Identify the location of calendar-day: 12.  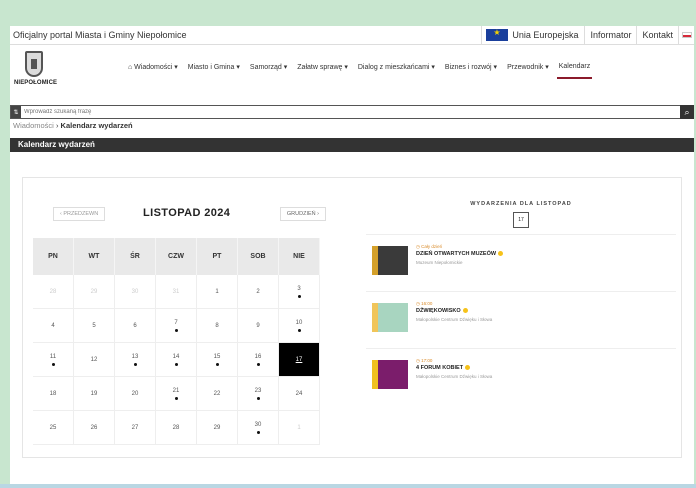
(94, 360).